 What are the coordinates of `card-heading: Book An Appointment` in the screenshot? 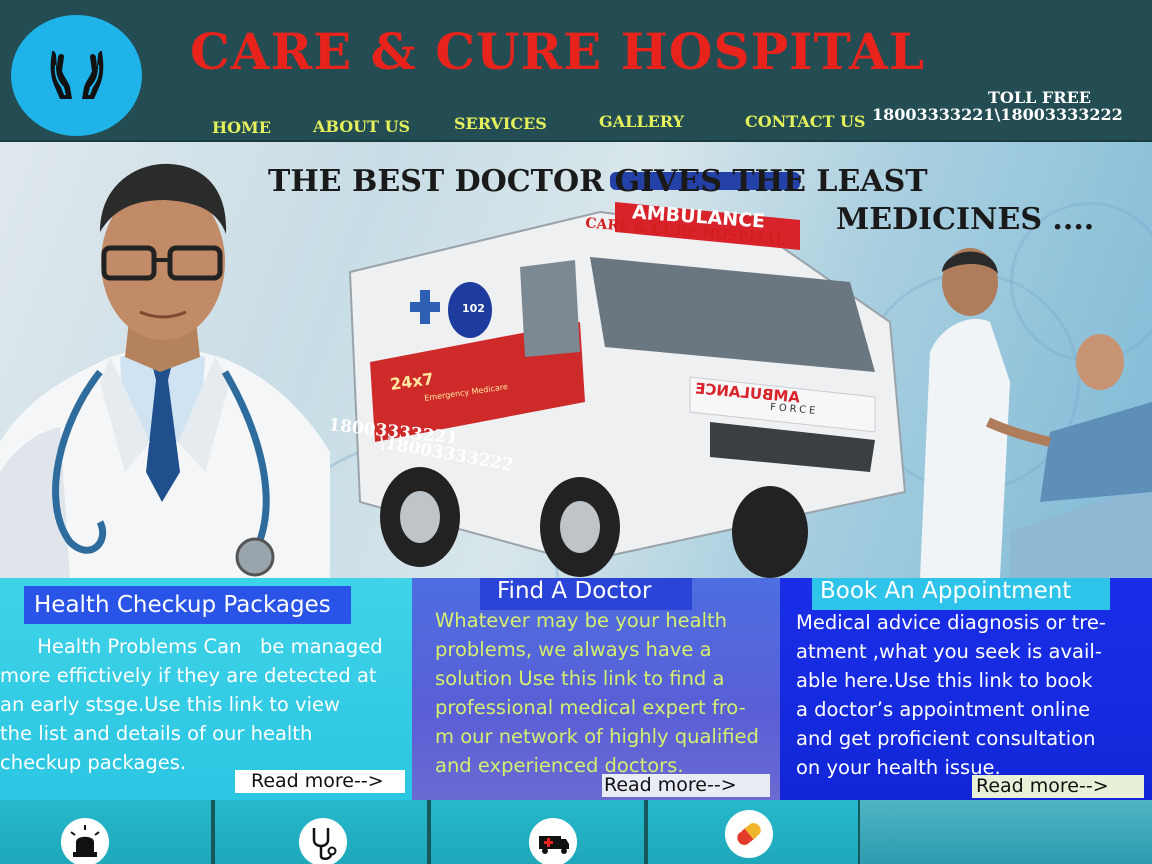 It's located at (961, 594).